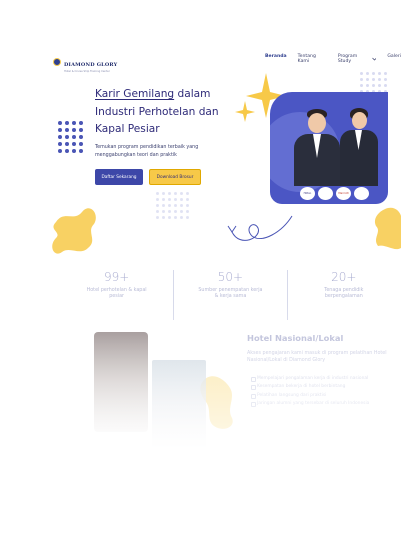  I want to click on logo-subtext: Hotel & Cruise Ship Training Center, so click(87, 71).